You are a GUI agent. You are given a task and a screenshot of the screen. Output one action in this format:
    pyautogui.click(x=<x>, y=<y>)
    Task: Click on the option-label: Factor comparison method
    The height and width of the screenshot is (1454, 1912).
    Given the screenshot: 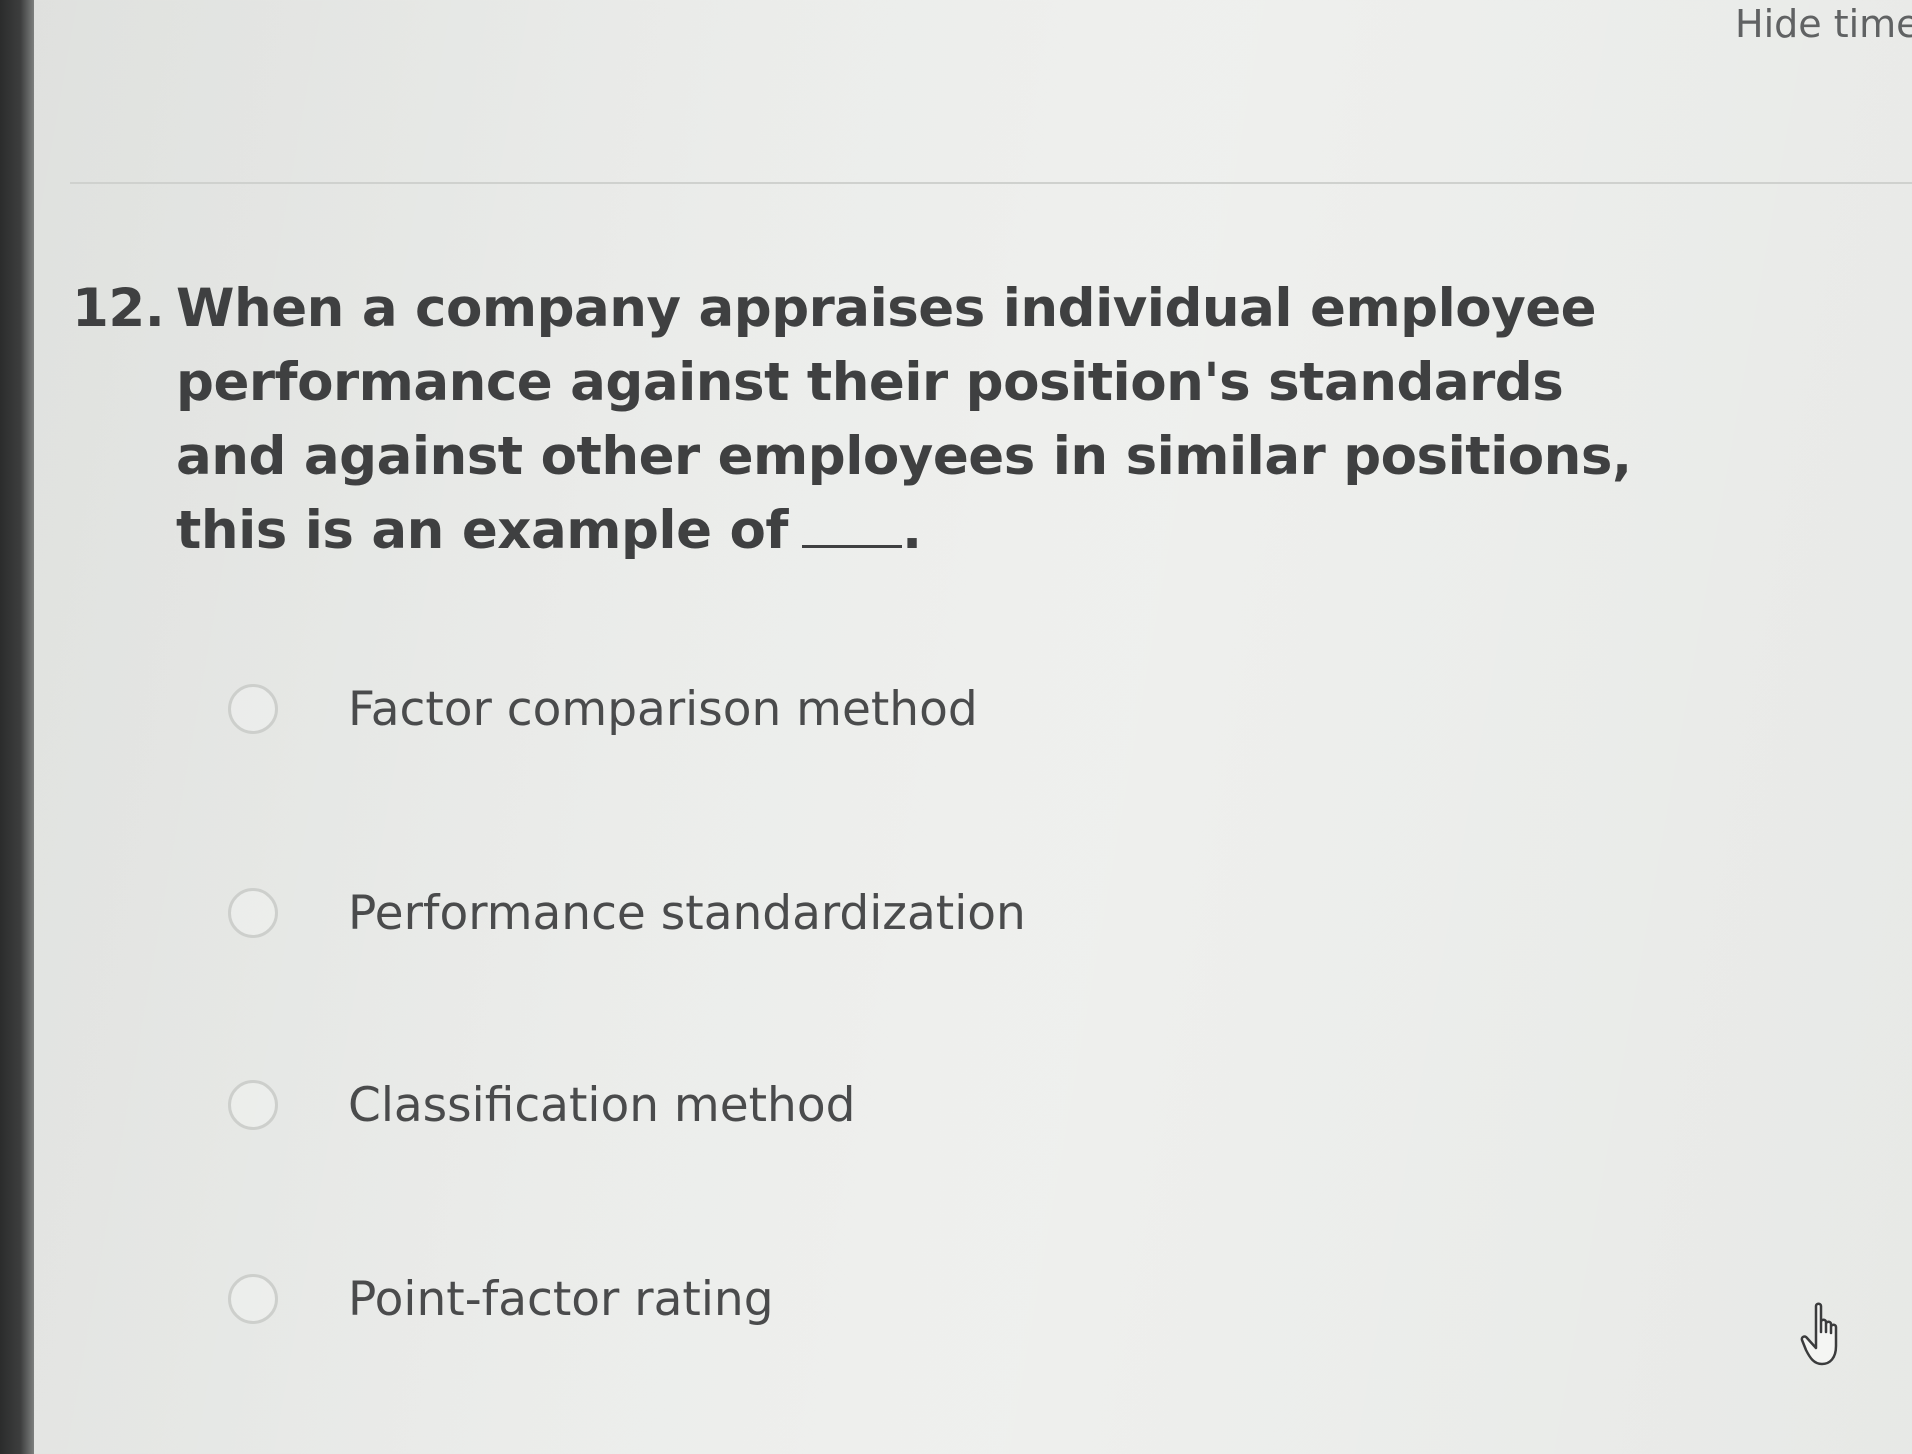 What is the action you would take?
    pyautogui.click(x=663, y=709)
    